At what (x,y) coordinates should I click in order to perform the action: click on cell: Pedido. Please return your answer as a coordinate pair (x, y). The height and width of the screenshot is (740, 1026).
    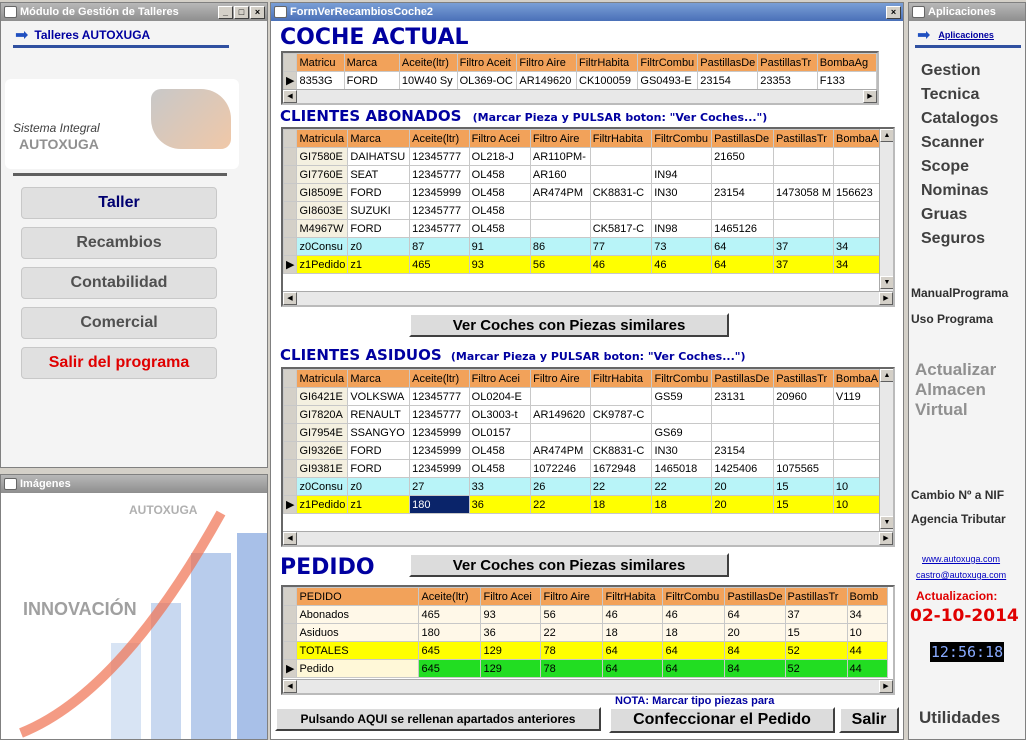
    Looking at the image, I should click on (358, 668).